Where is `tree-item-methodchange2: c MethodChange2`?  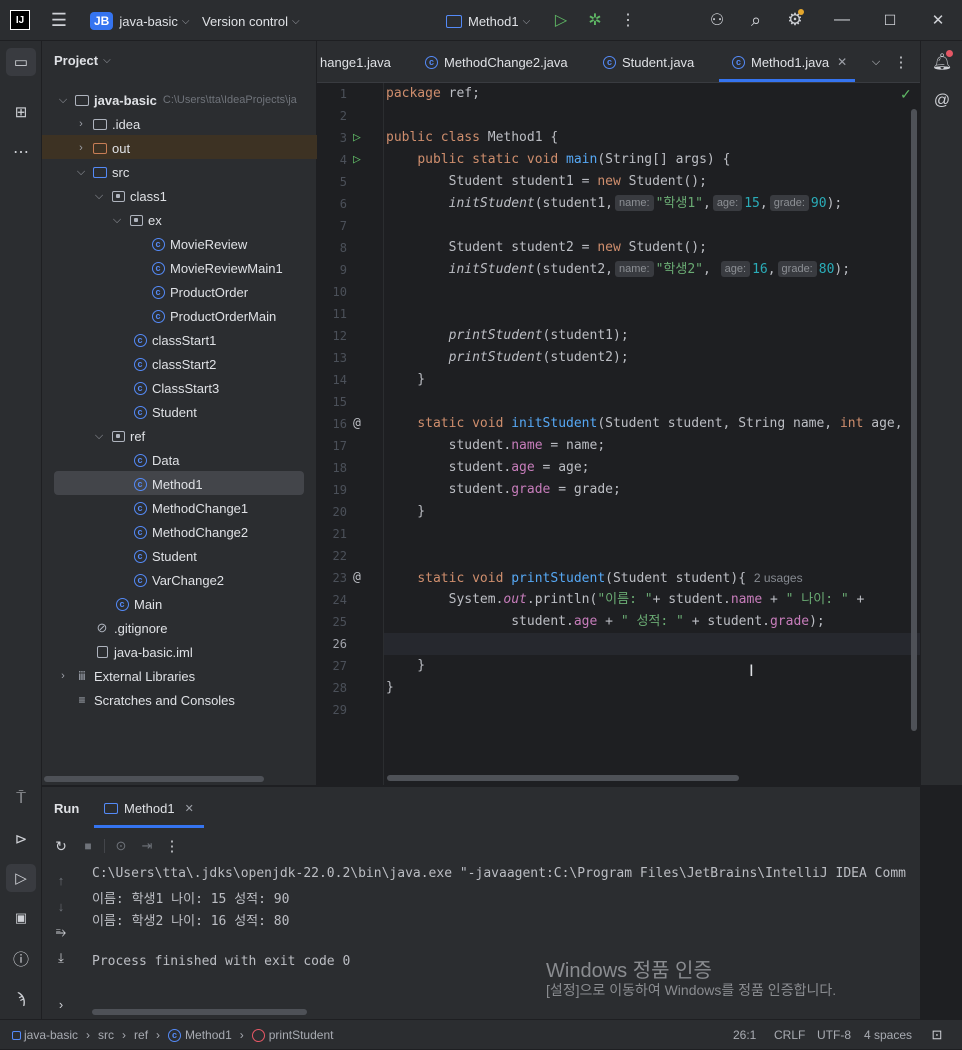 tree-item-methodchange2: c MethodChange2 is located at coordinates (190, 532).